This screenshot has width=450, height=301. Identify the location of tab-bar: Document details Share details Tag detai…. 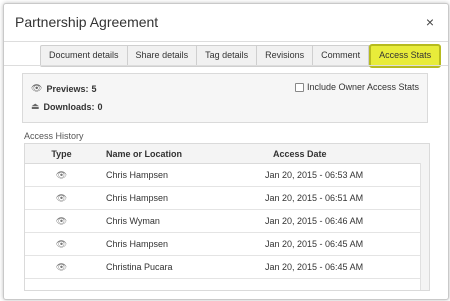
(241, 56).